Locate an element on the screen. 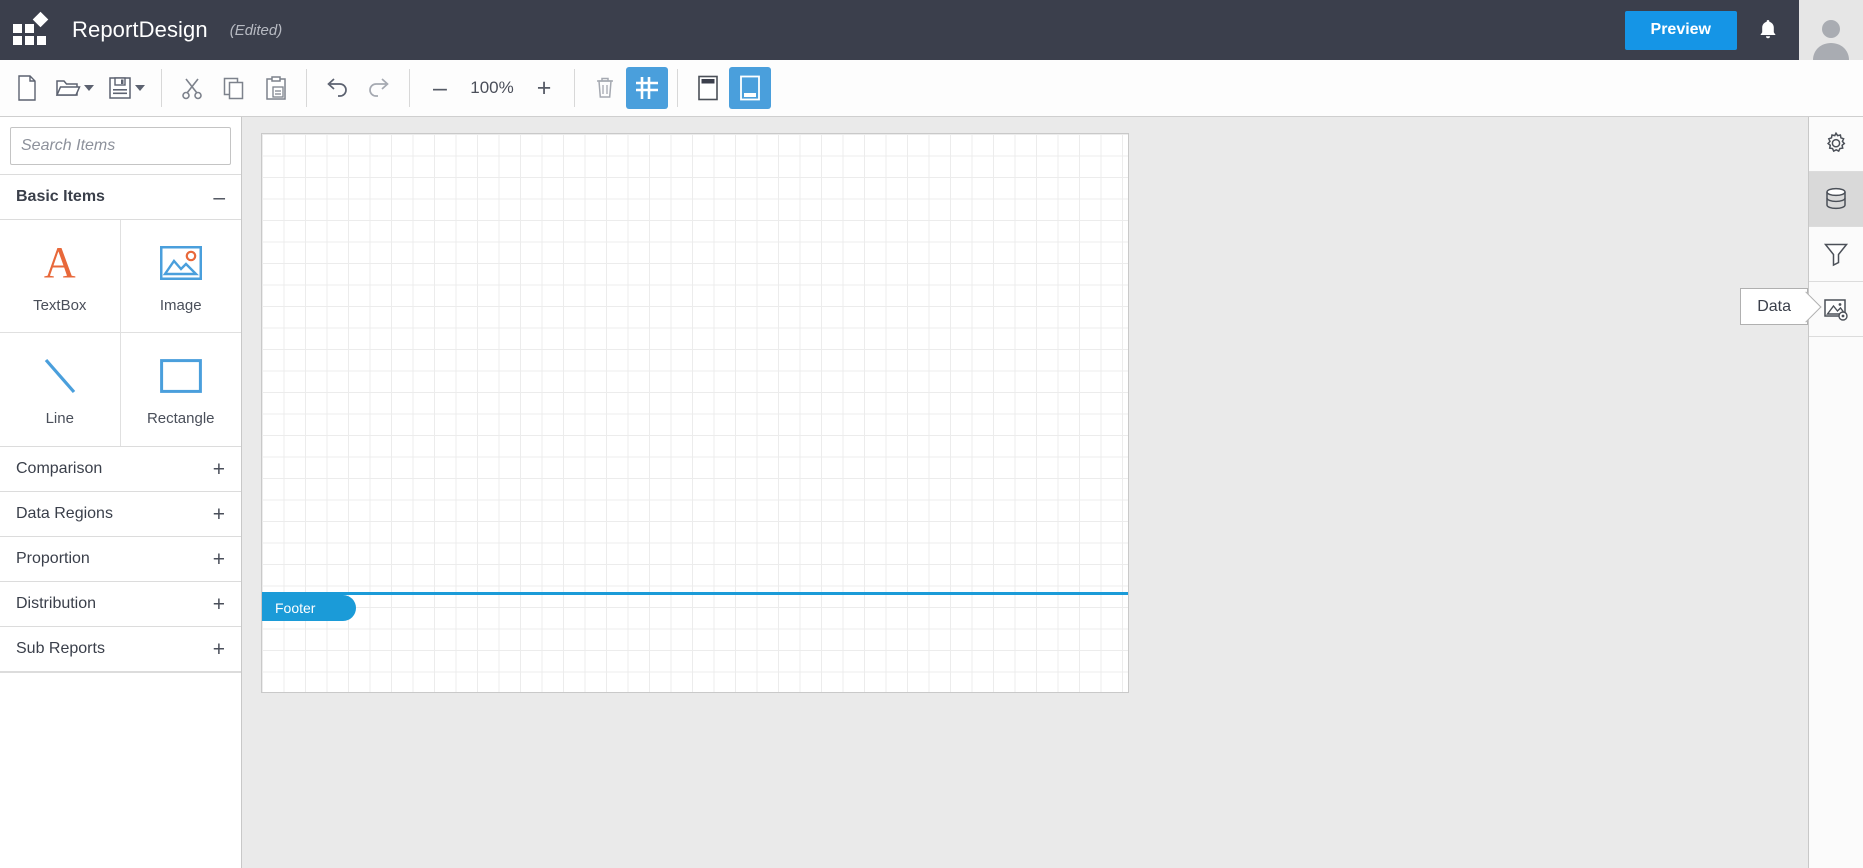  section-sub-reports-toggle: + is located at coordinates (219, 649).